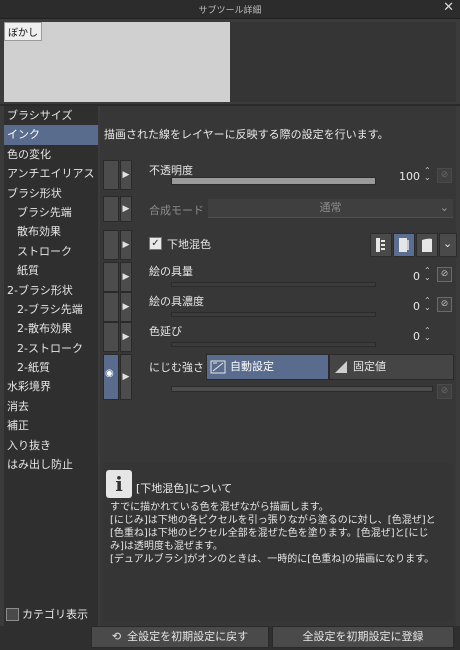 The width and height of the screenshot is (460, 650). Describe the element at coordinates (126, 245) in the screenshot. I see `underlying-mix-expand-arrow: ▶` at that location.